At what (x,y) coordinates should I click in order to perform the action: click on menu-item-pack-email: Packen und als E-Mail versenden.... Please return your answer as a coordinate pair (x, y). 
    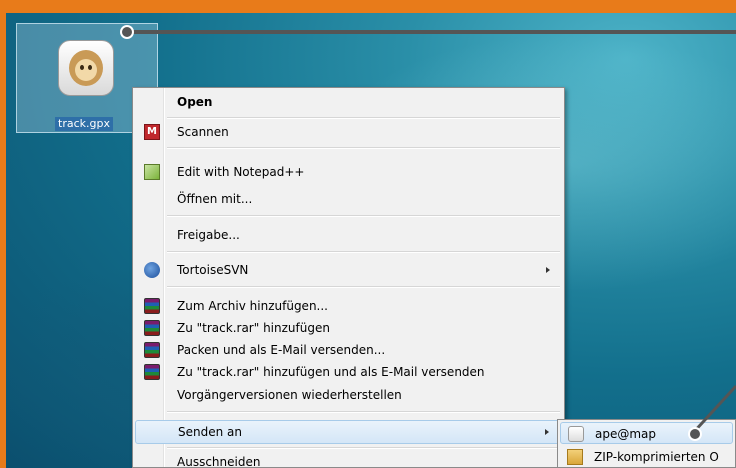
    Looking at the image, I should click on (348, 350).